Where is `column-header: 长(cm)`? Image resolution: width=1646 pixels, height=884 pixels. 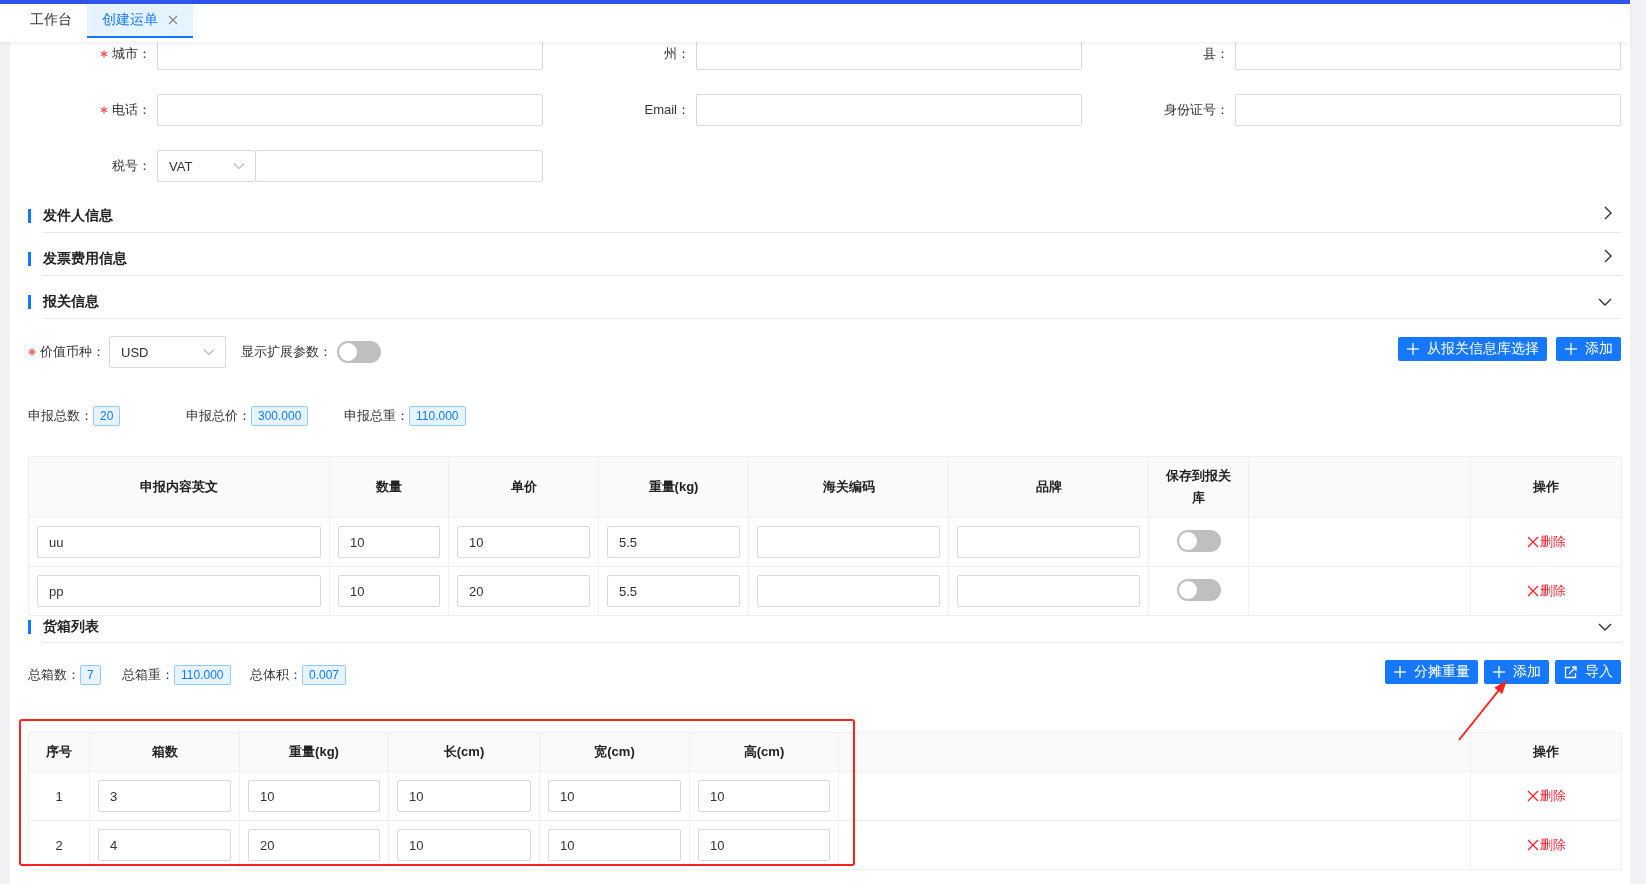
column-header: 长(cm) is located at coordinates (464, 751).